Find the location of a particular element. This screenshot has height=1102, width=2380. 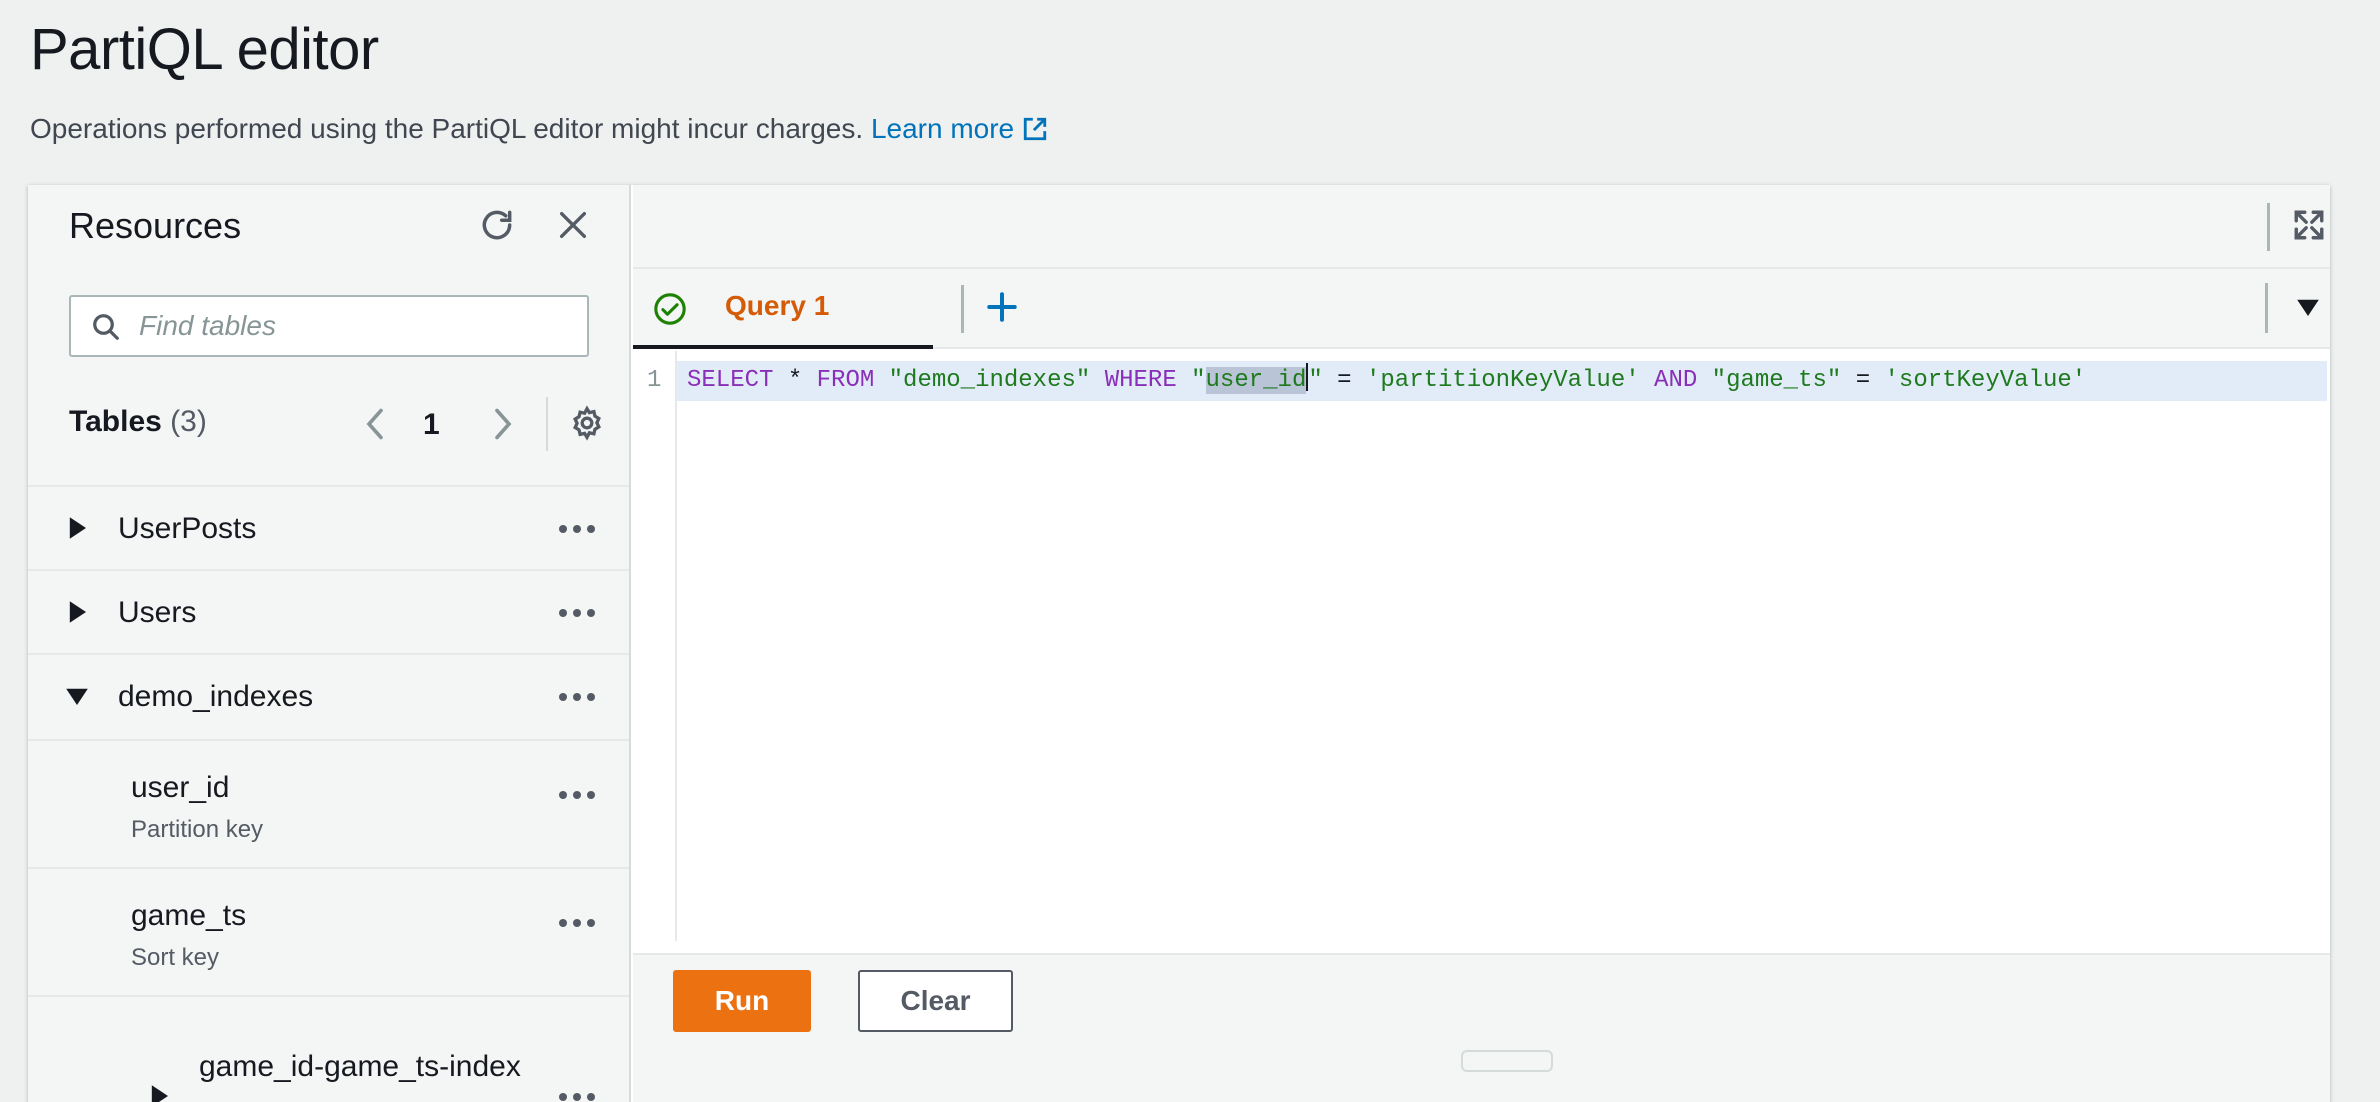

add-query-tab-button is located at coordinates (1002, 309).